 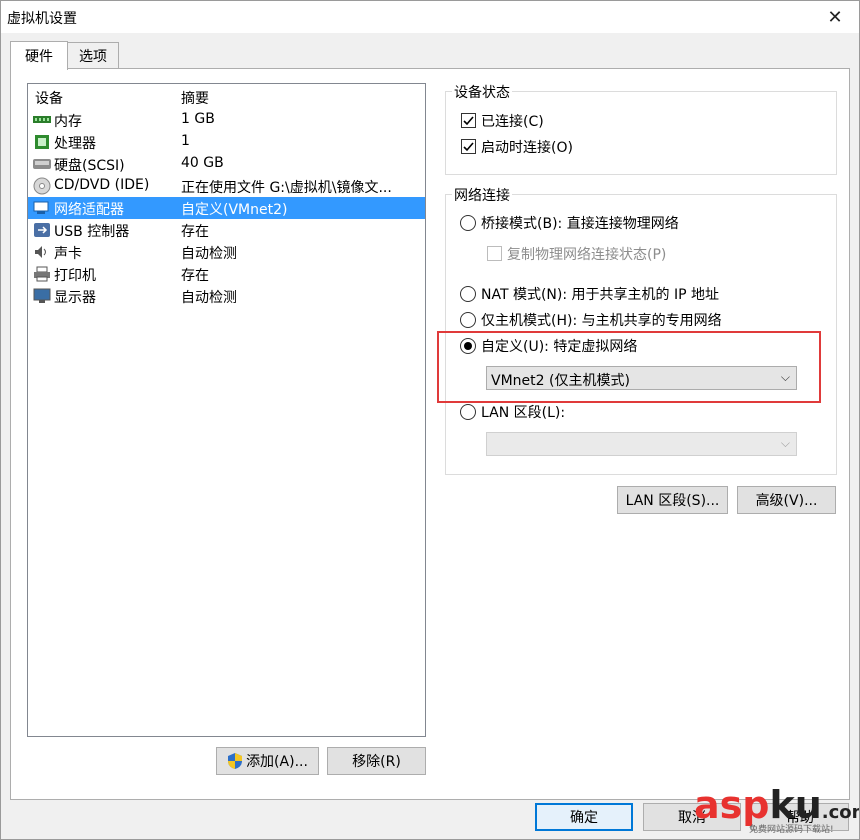 What do you see at coordinates (840, 812) in the screenshot?
I see `watermark-tld: .com` at bounding box center [840, 812].